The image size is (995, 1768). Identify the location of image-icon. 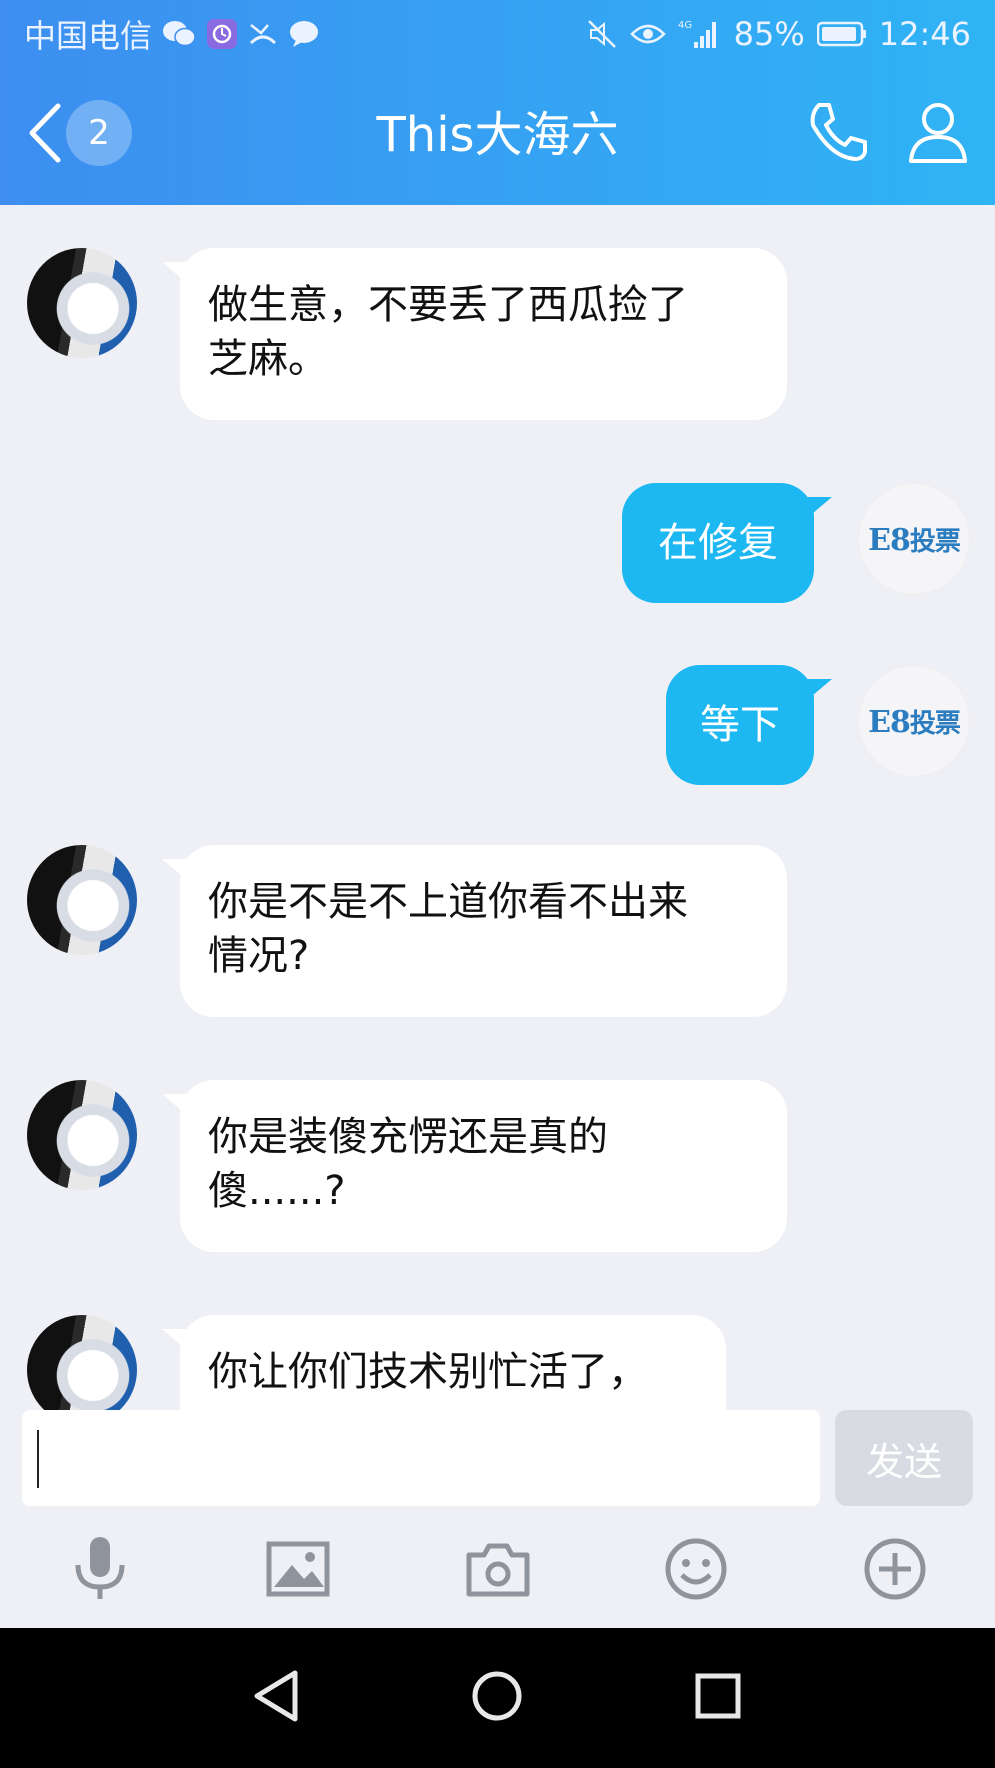
(298, 1571).